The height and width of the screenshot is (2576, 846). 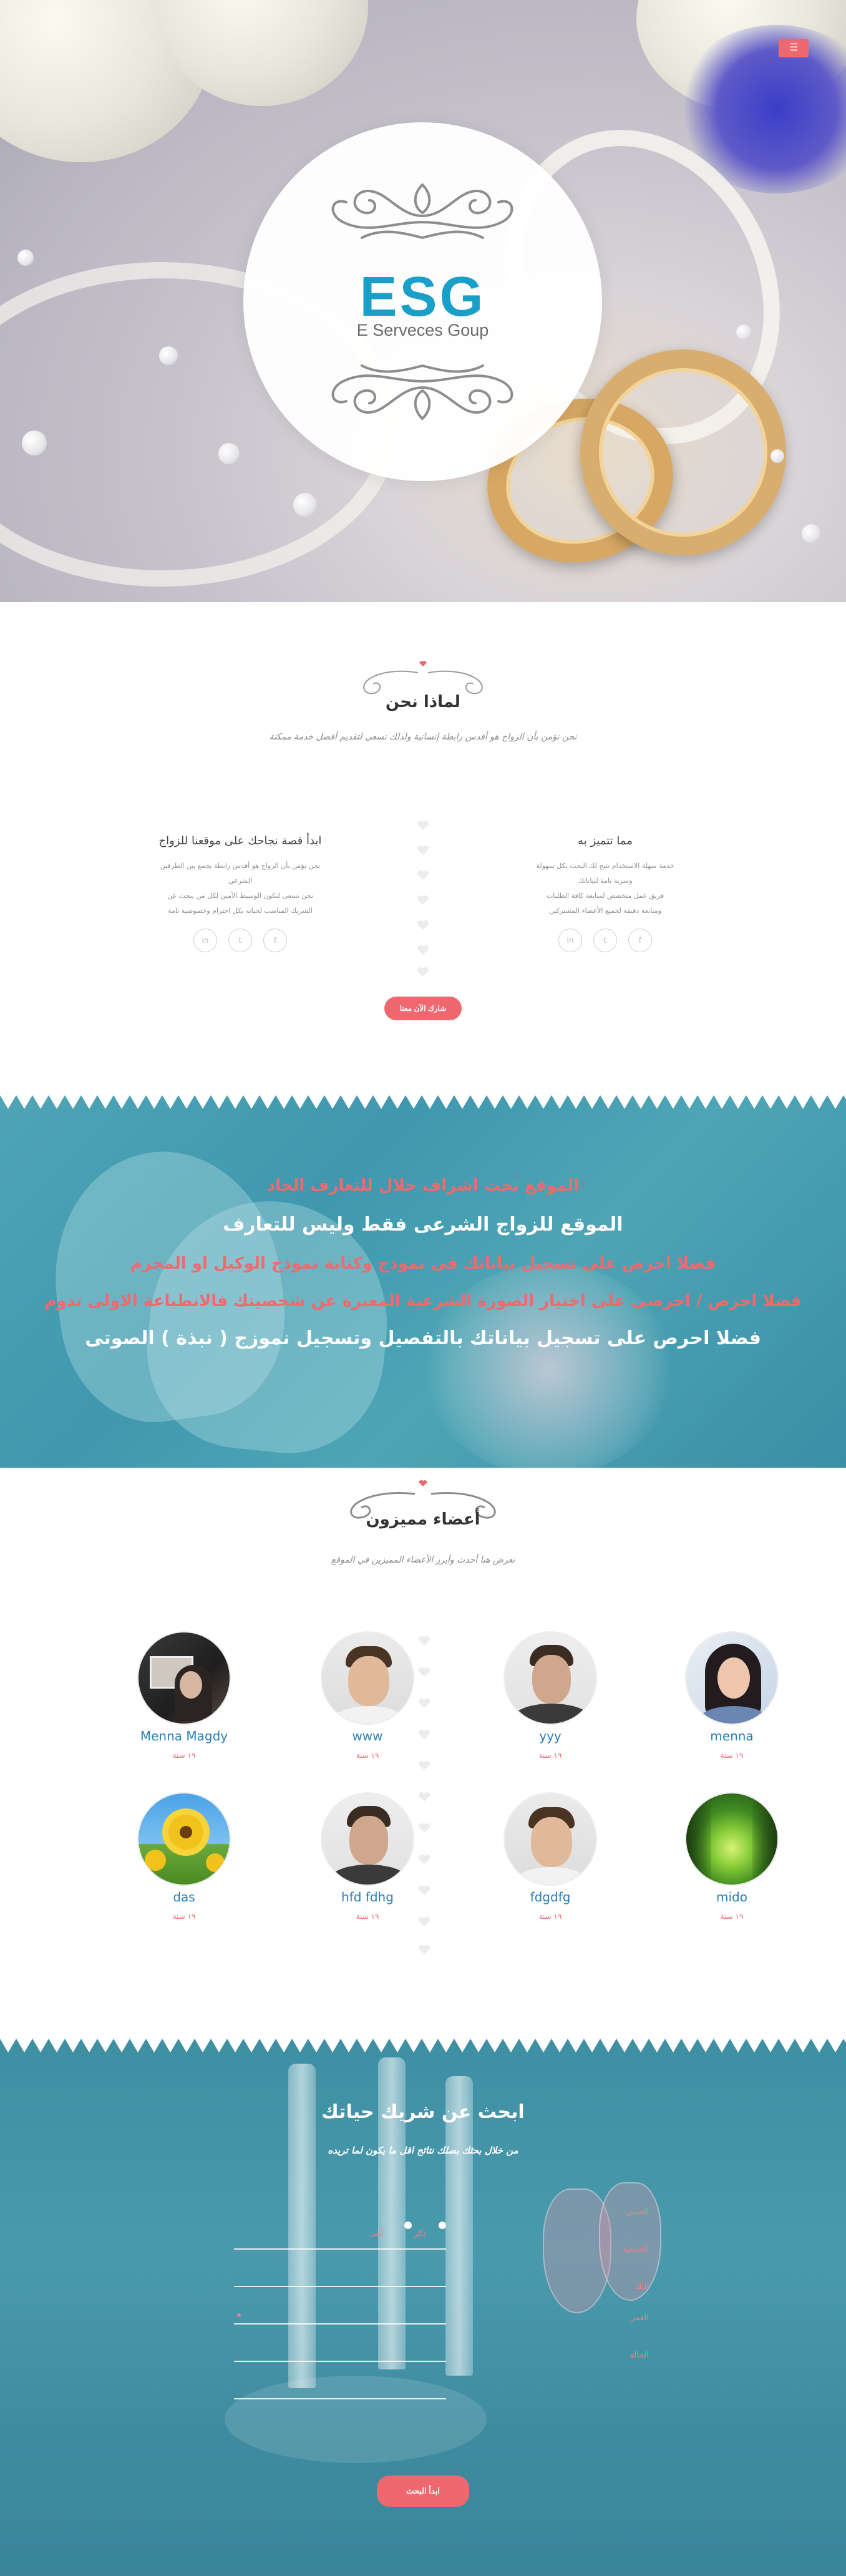 I want to click on field-label: البلد, so click(x=642, y=2286).